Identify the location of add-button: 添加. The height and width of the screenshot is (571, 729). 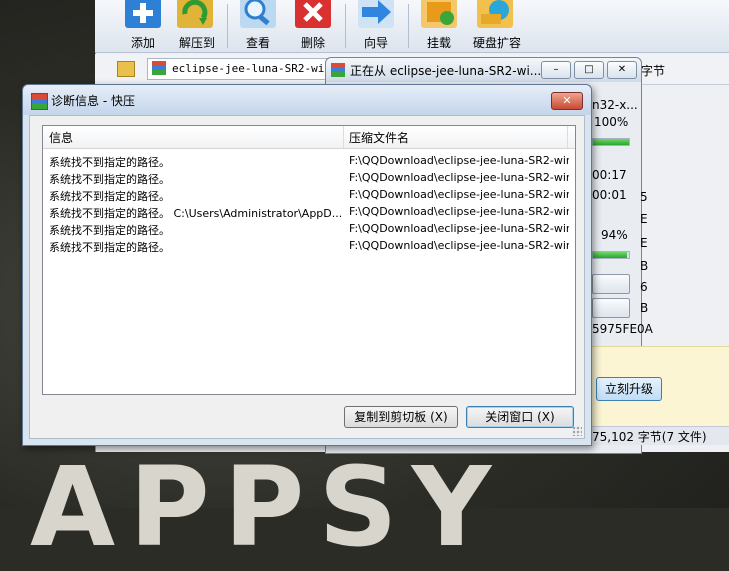
(143, 26).